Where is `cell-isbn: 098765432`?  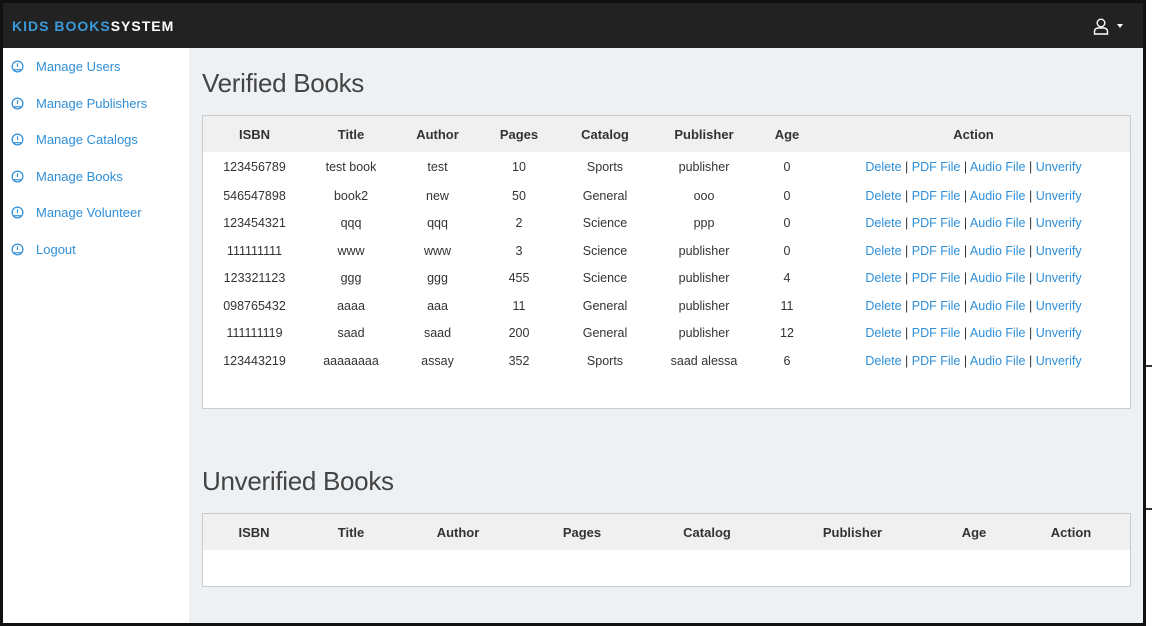
cell-isbn: 098765432 is located at coordinates (254, 305).